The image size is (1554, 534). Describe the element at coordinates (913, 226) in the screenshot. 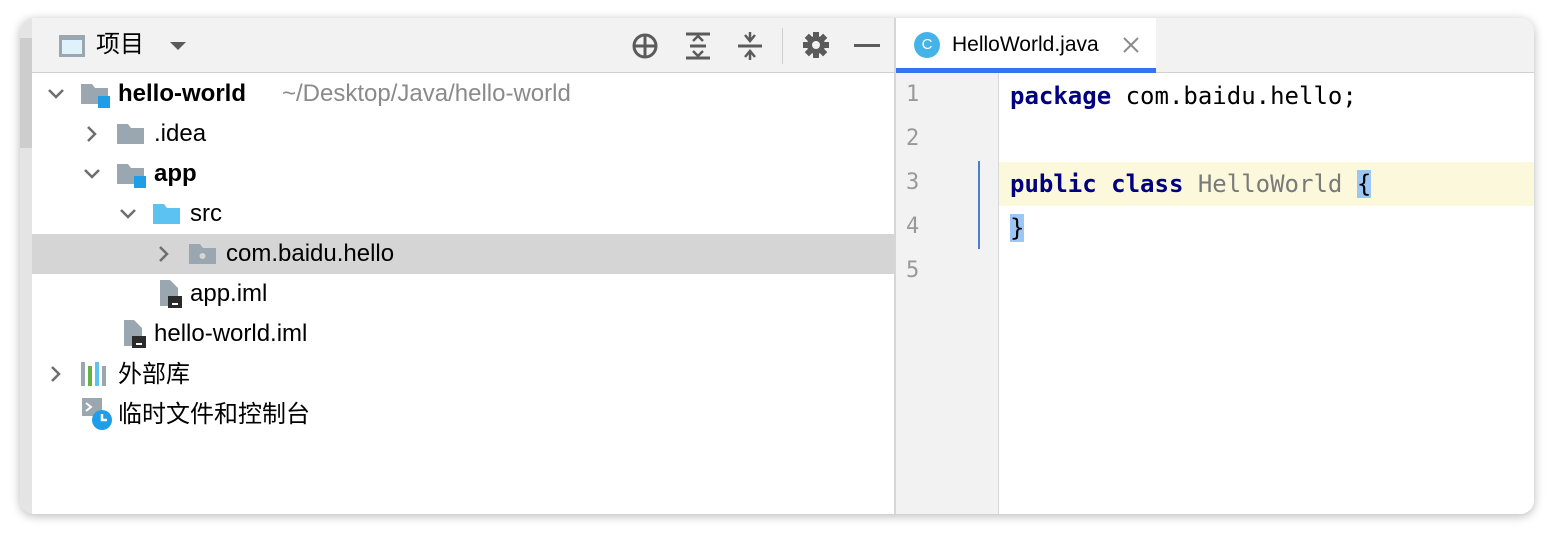

I see `line-number: 4` at that location.